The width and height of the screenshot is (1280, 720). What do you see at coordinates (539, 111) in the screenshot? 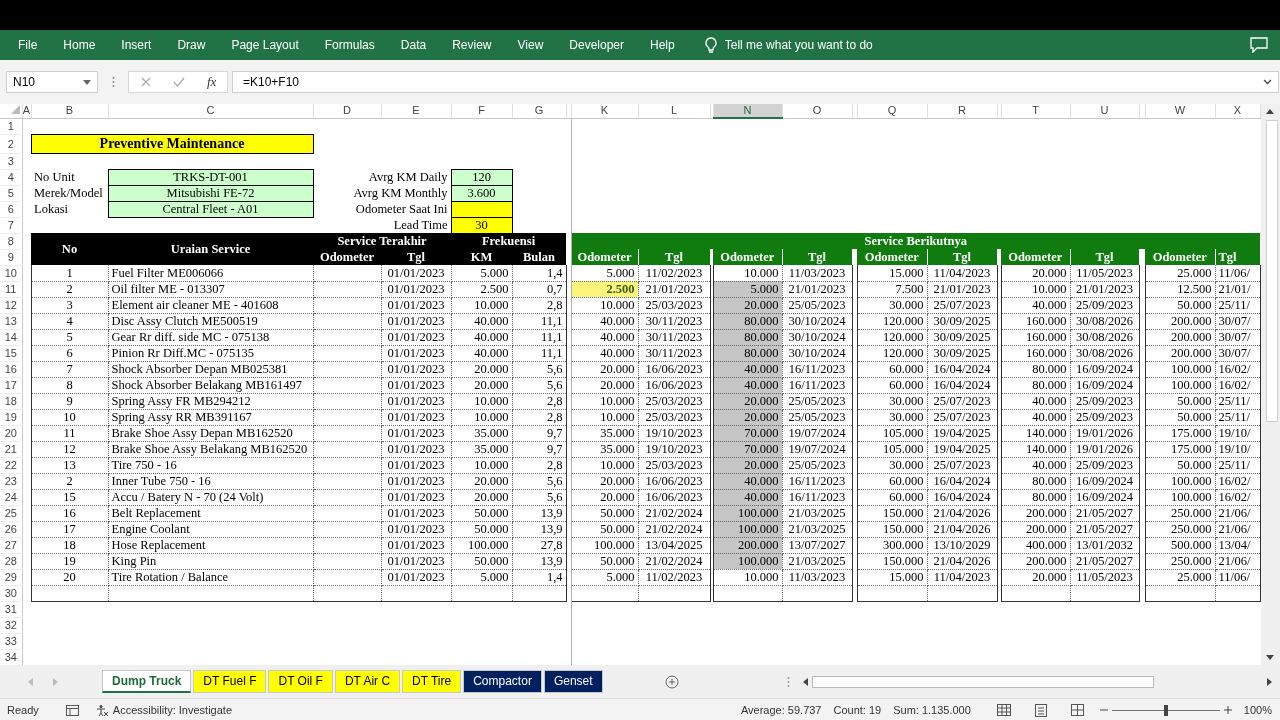
I see `column-header: G` at bounding box center [539, 111].